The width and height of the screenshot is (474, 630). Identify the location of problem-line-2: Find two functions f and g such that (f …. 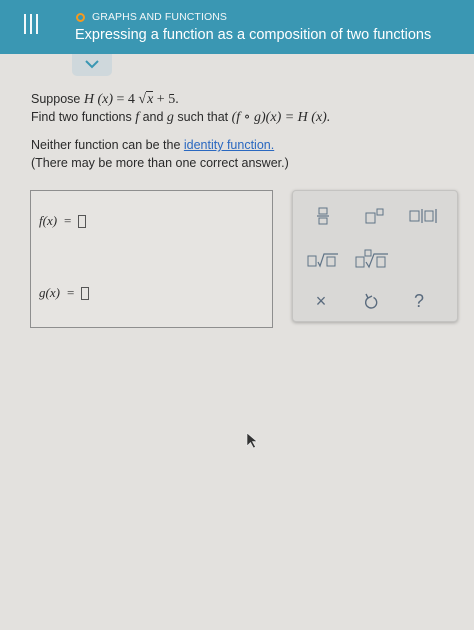
(241, 117).